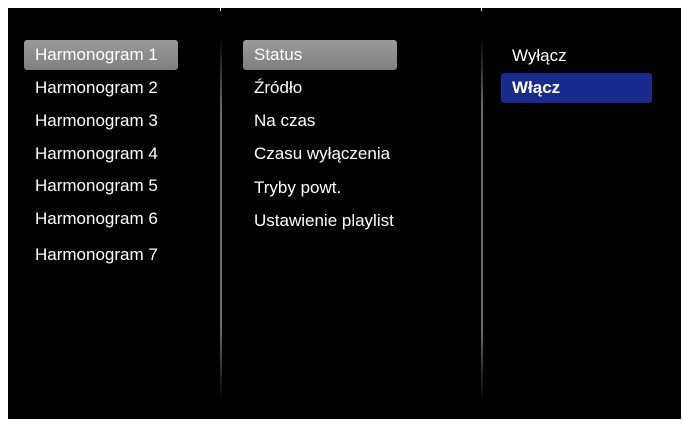 The image size is (683, 426). What do you see at coordinates (343, 188) in the screenshot?
I see `settings-item-repeat-modes: Tryby powt.` at bounding box center [343, 188].